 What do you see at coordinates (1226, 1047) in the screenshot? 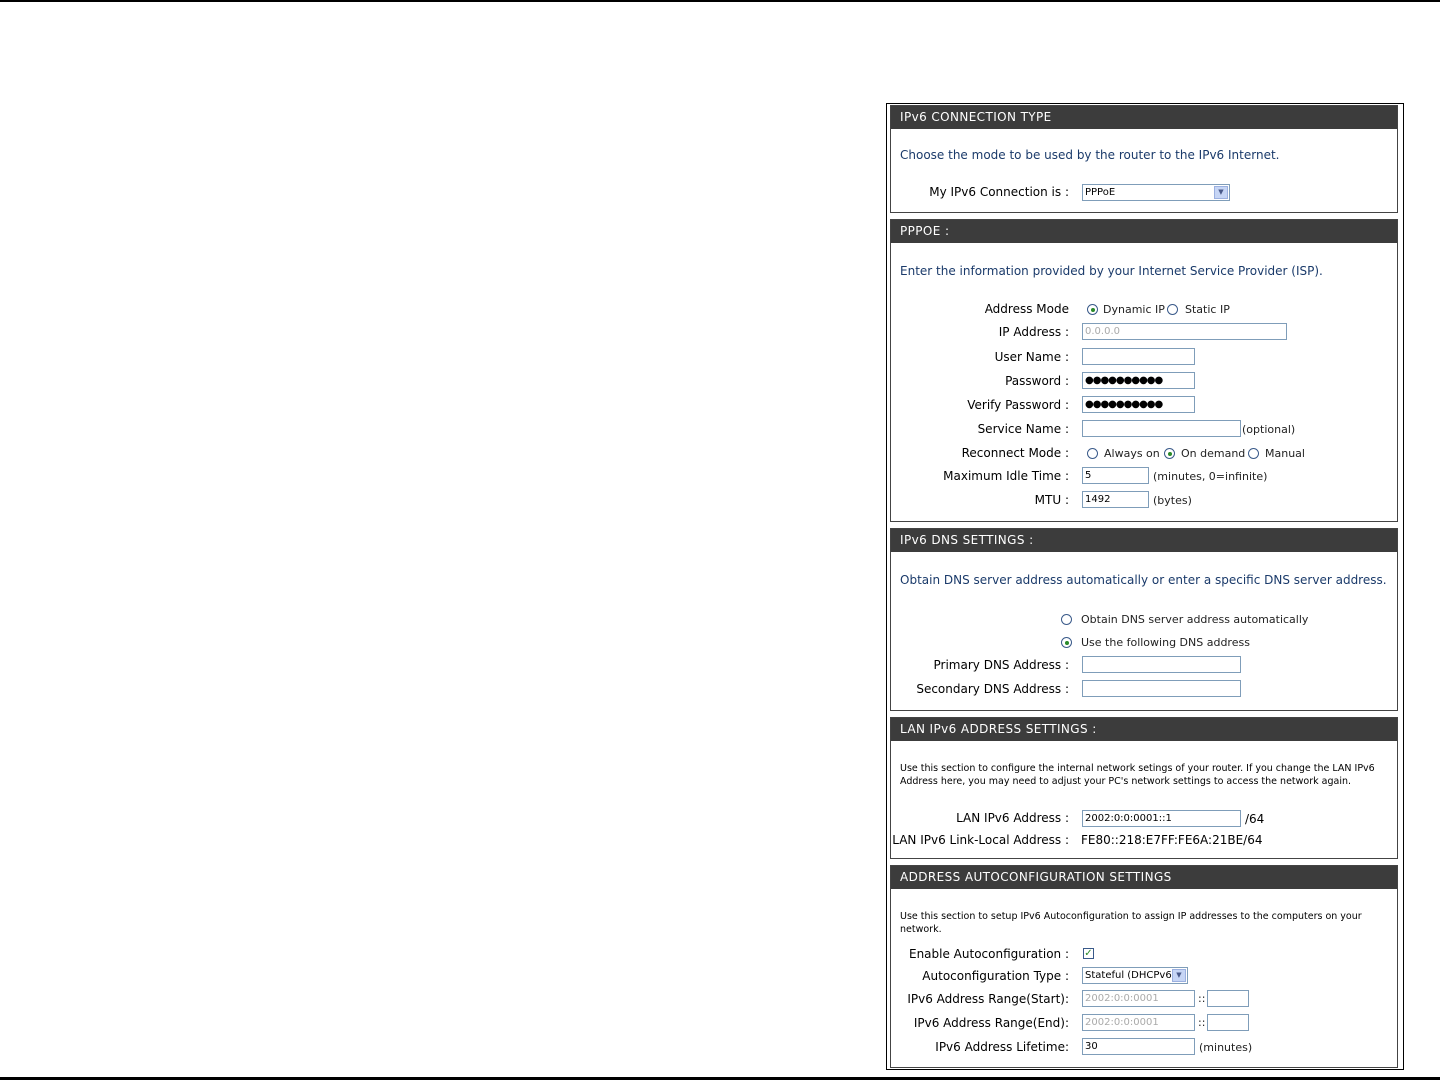
I see `lifetime-hint: (minutes)` at bounding box center [1226, 1047].